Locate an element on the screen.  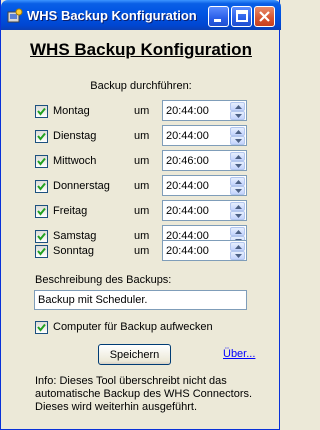
time-picker-freitag: 20:44:00 is located at coordinates (204, 210).